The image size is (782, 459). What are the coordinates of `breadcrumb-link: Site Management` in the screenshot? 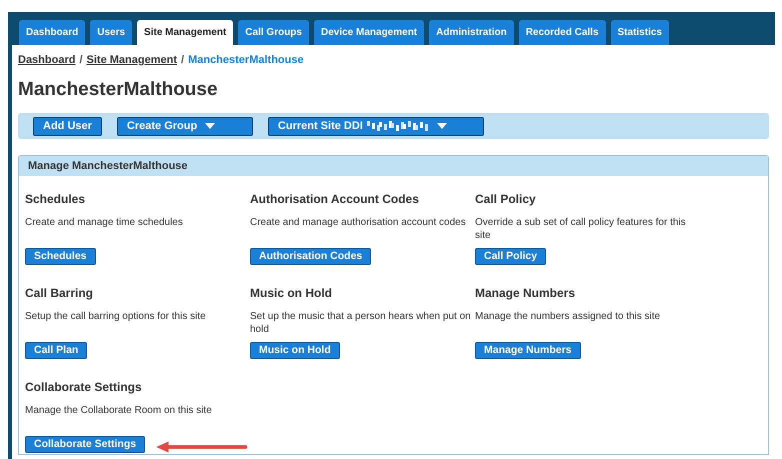 It's located at (131, 60).